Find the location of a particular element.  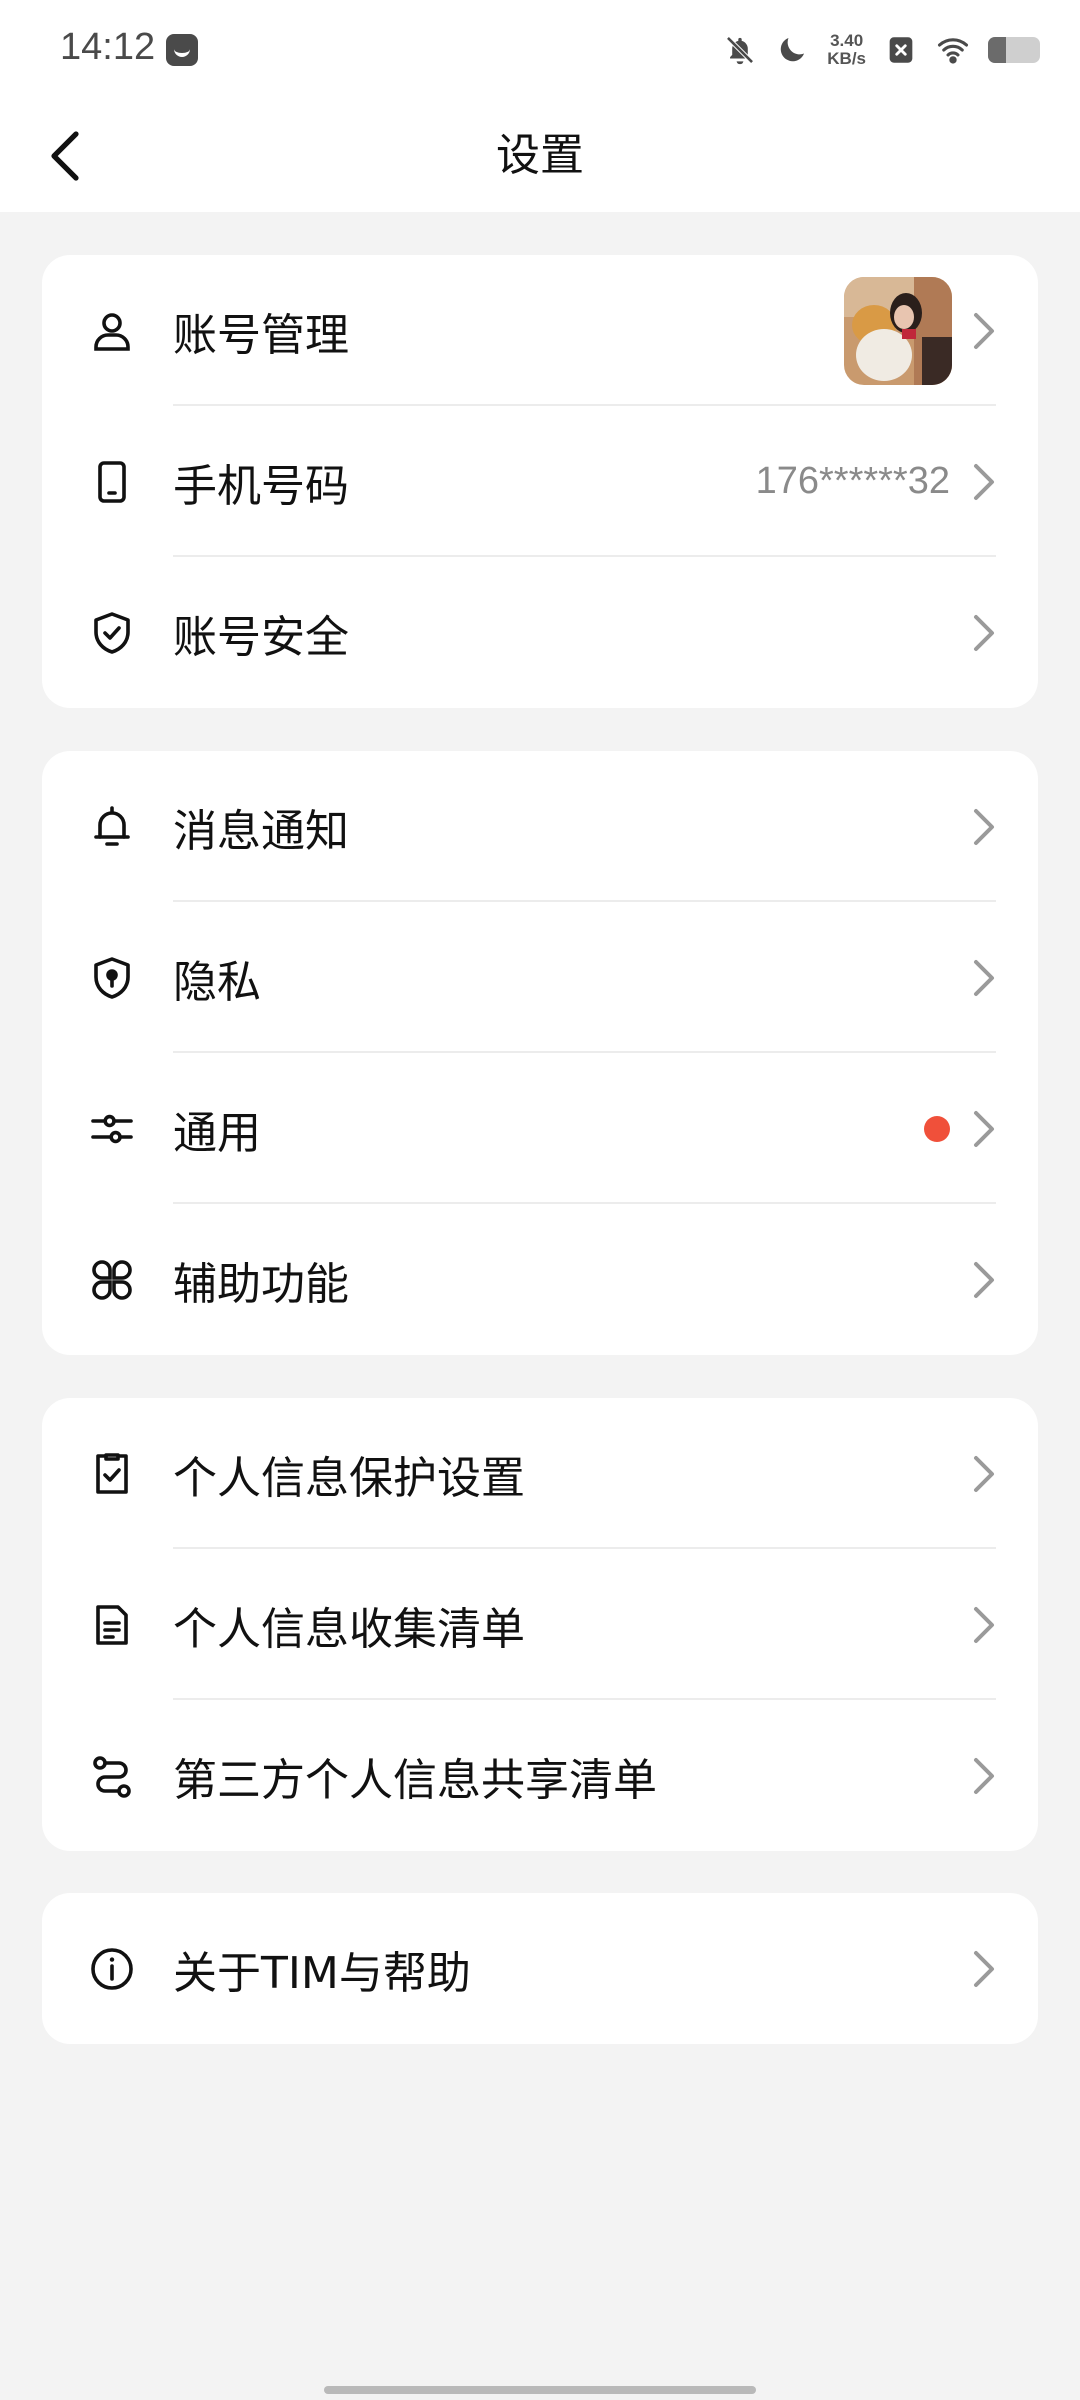

info-circle-icon is located at coordinates (112, 1969).